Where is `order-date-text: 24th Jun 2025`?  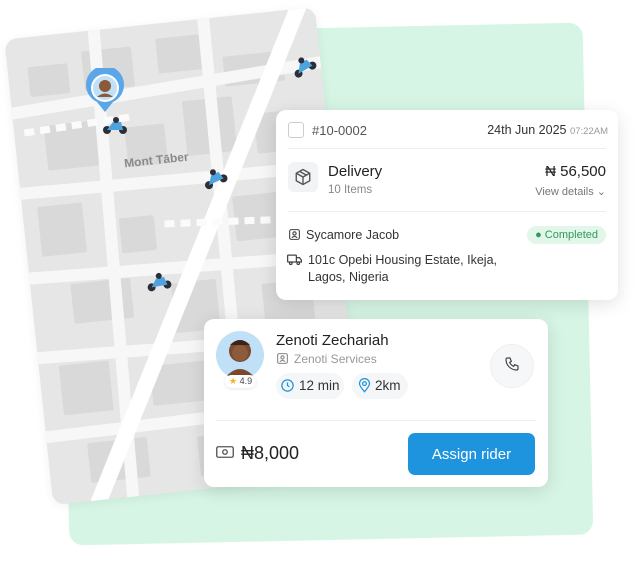 order-date-text: 24th Jun 2025 is located at coordinates (527, 130).